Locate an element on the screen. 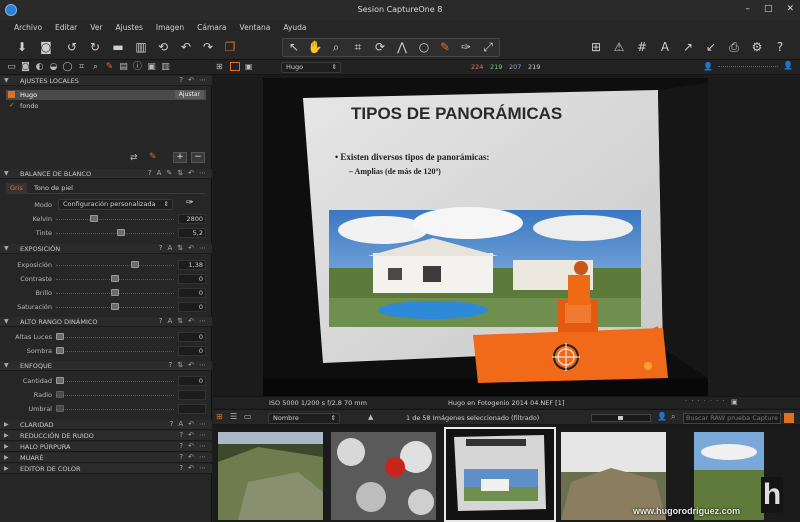  menu-archivo: Archivo is located at coordinates (28, 27).